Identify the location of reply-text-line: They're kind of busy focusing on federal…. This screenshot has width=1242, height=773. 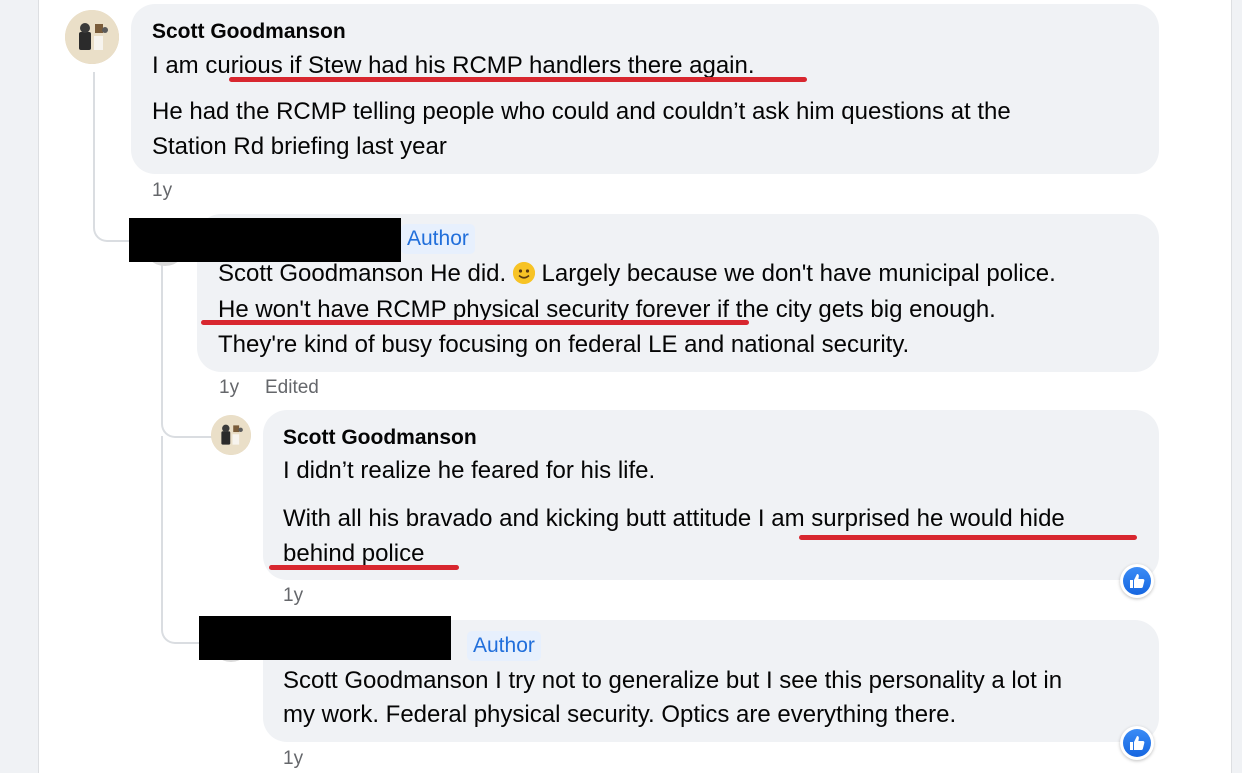
(564, 344).